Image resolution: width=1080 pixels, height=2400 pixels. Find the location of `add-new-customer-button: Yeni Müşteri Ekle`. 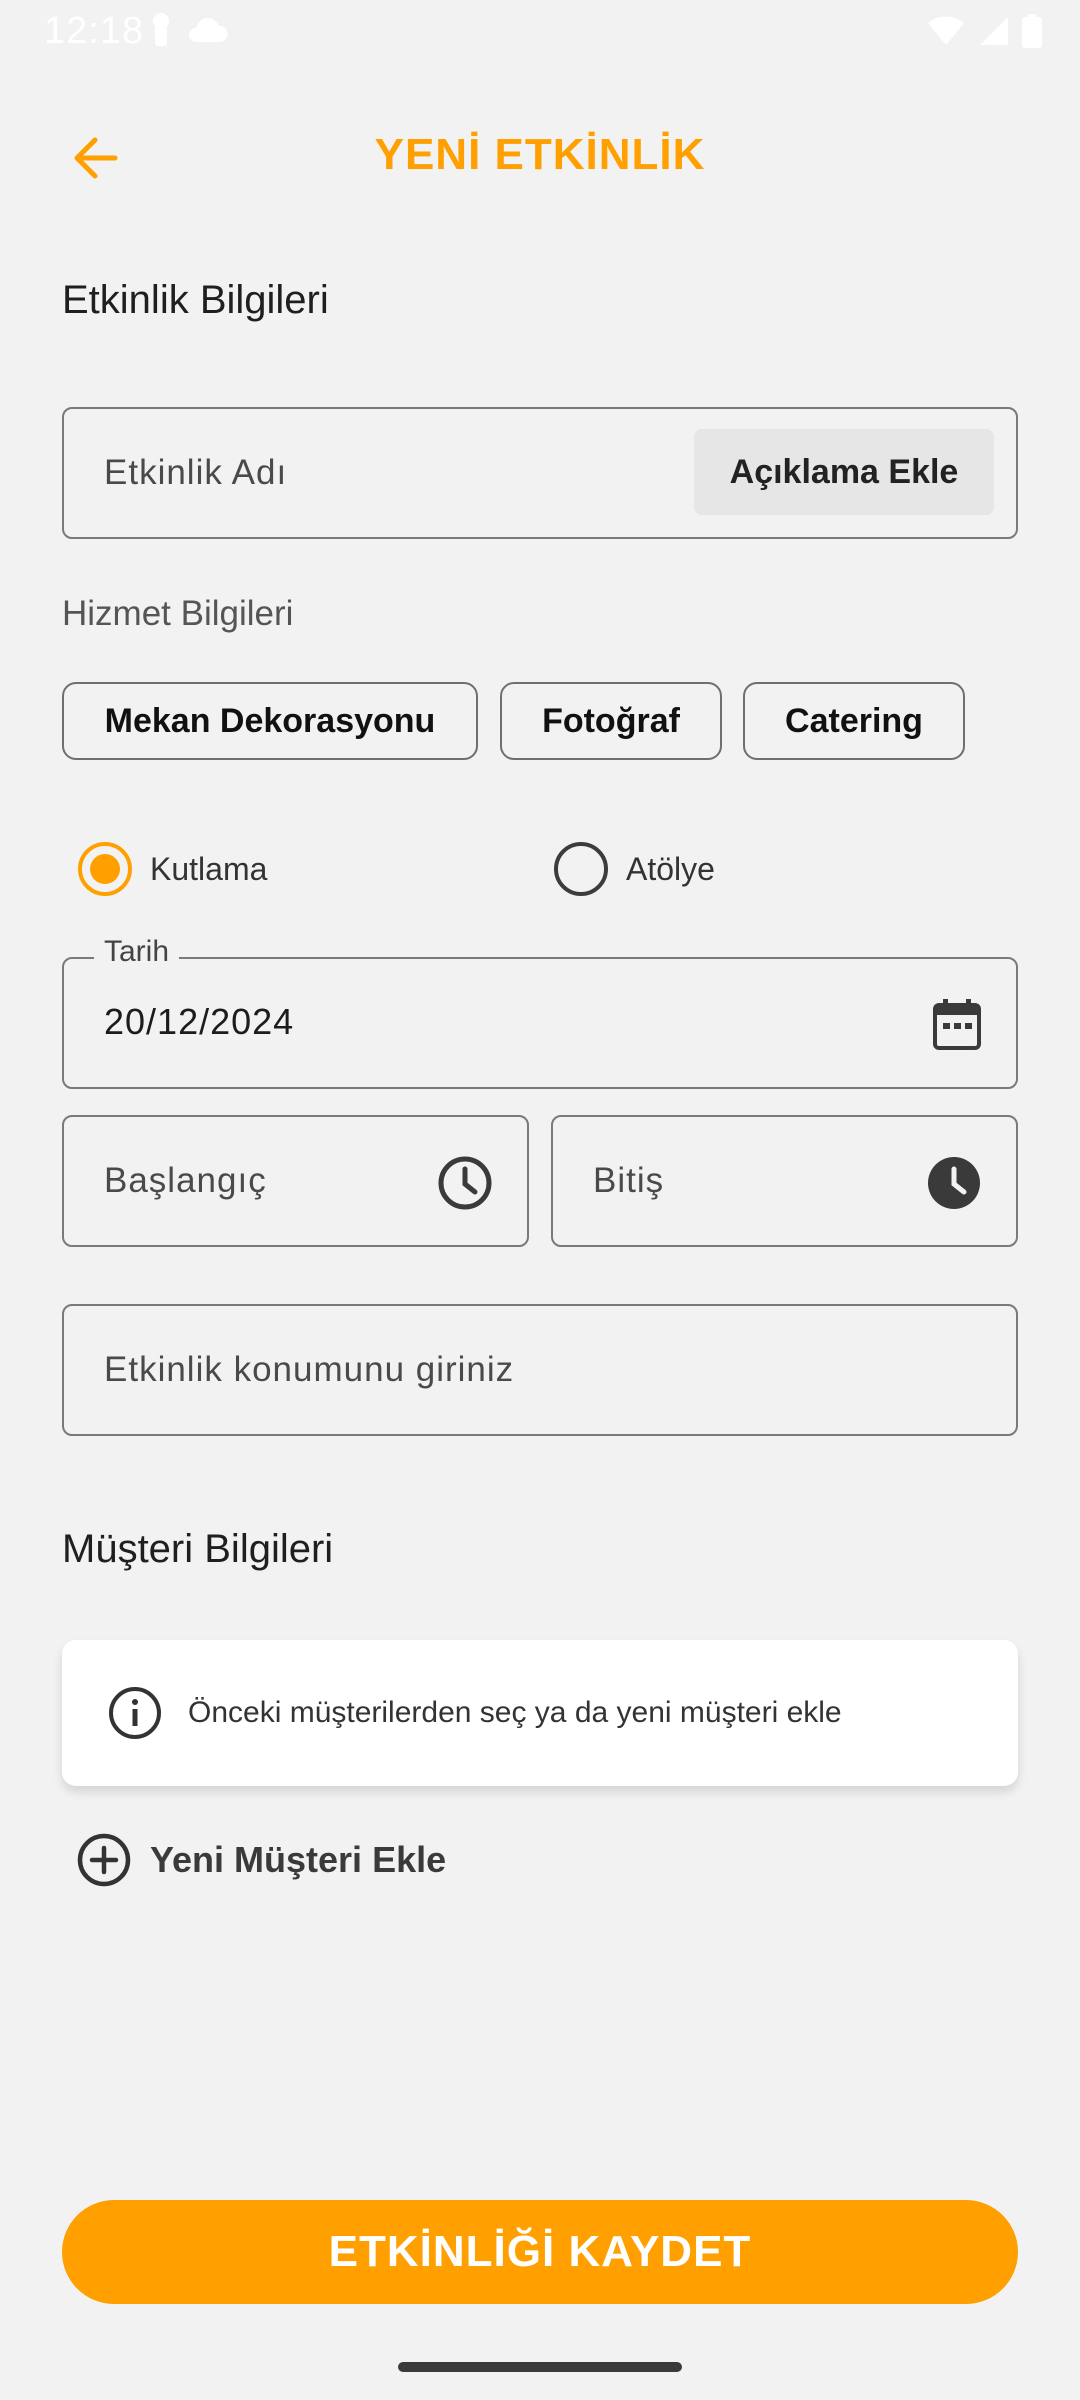

add-new-customer-button: Yeni Müşteri Ekle is located at coordinates (261, 1860).